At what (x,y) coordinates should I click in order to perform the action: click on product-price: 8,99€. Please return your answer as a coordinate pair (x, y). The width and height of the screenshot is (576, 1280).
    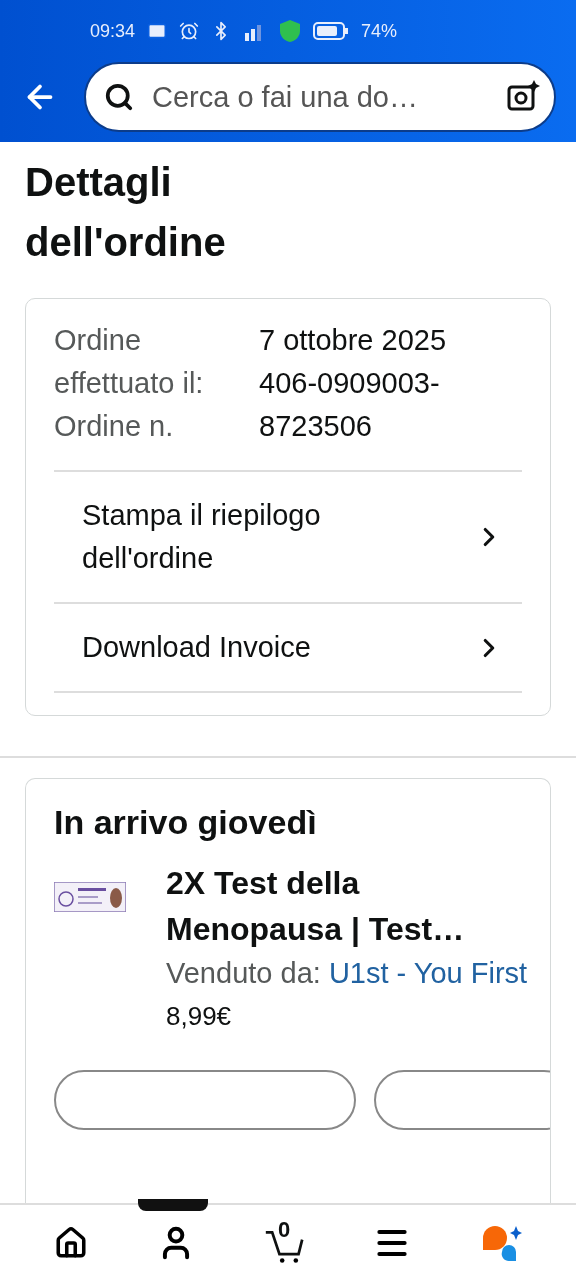
    Looking at the image, I should click on (199, 1016).